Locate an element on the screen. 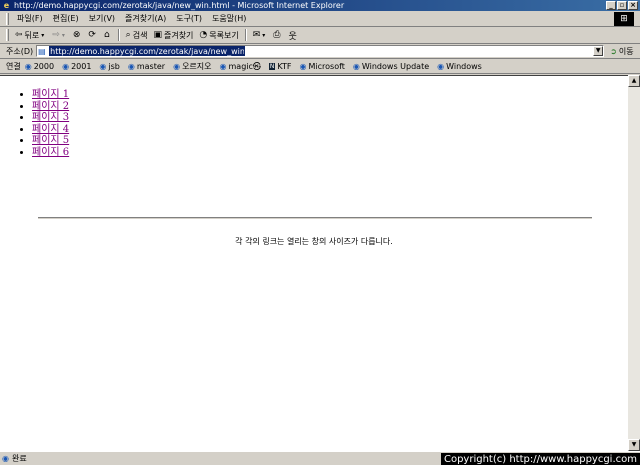 Image resolution: width=640 pixels, height=465 pixels. description-text: 각 각의 링크는 열리는 창의 사이즈가 다릅니다. is located at coordinates (314, 241).